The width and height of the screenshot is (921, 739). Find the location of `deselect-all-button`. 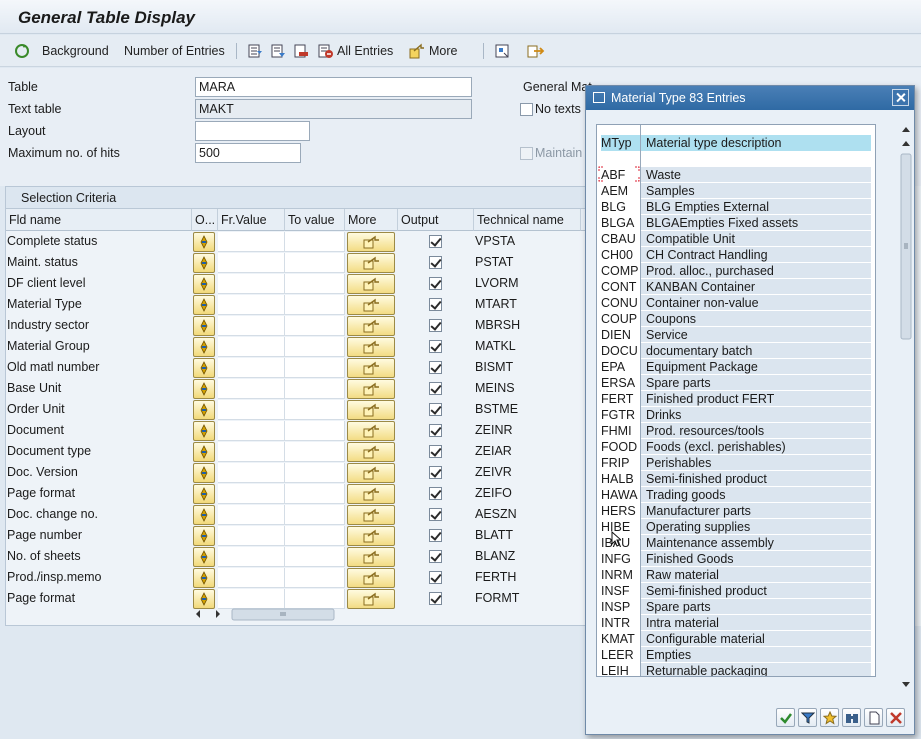

deselect-all-button is located at coordinates (278, 51).